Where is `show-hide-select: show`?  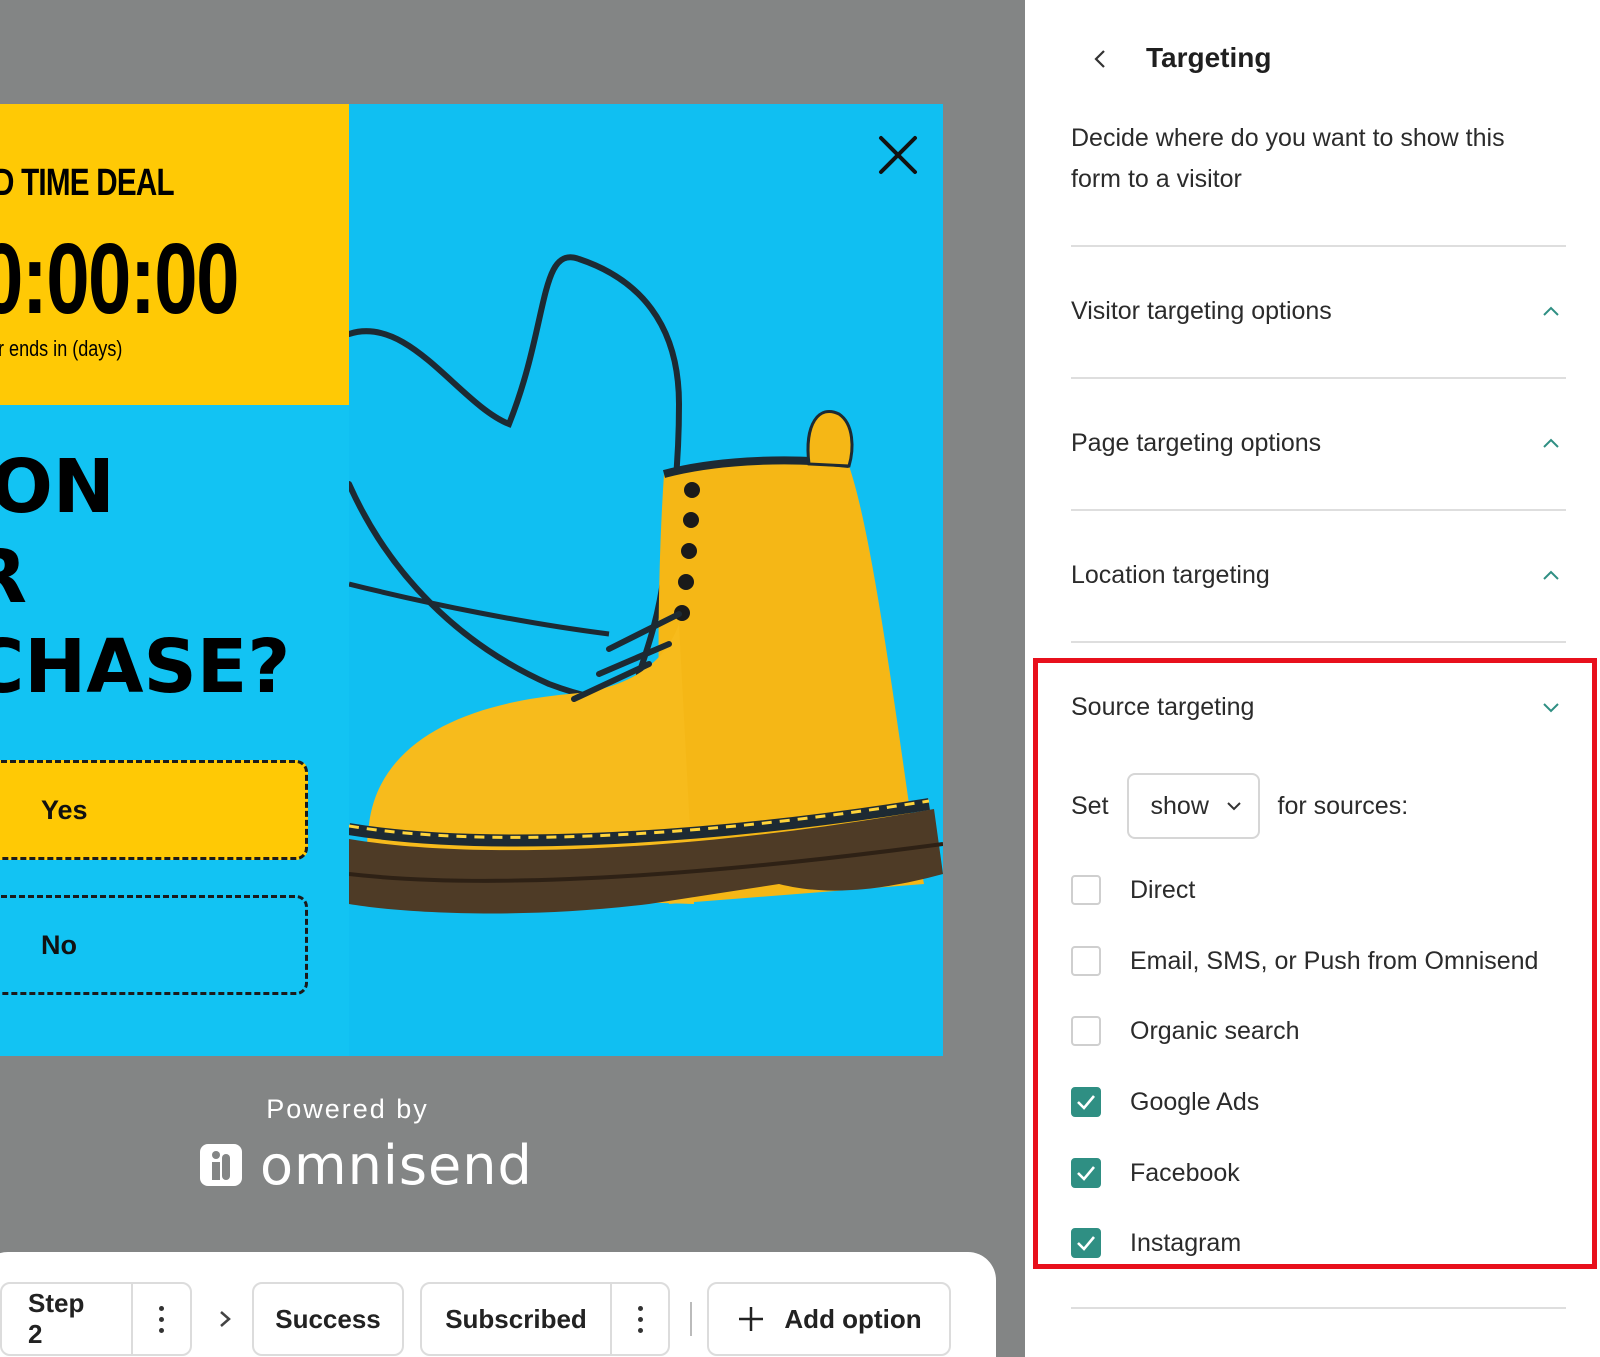
show-hide-select: show is located at coordinates (1193, 806).